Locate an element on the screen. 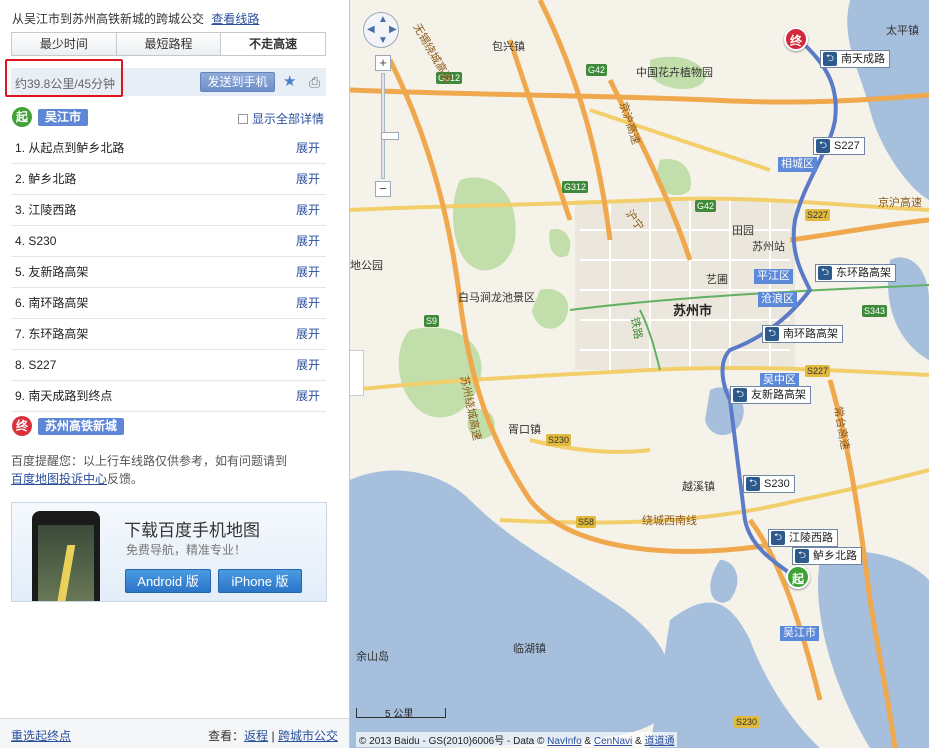  tab-no-highway: 不走高速 is located at coordinates (273, 44).